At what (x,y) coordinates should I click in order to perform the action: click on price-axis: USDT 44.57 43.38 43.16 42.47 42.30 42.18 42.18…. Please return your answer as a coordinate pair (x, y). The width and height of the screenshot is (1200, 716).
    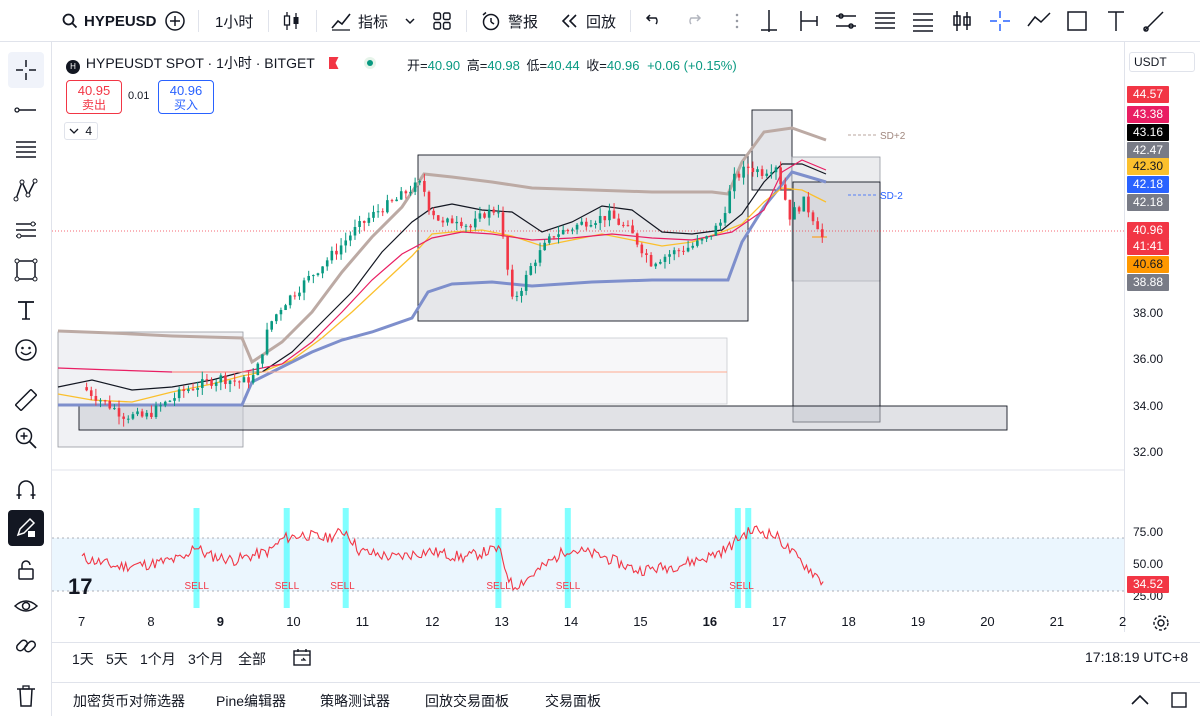
    Looking at the image, I should click on (1162, 337).